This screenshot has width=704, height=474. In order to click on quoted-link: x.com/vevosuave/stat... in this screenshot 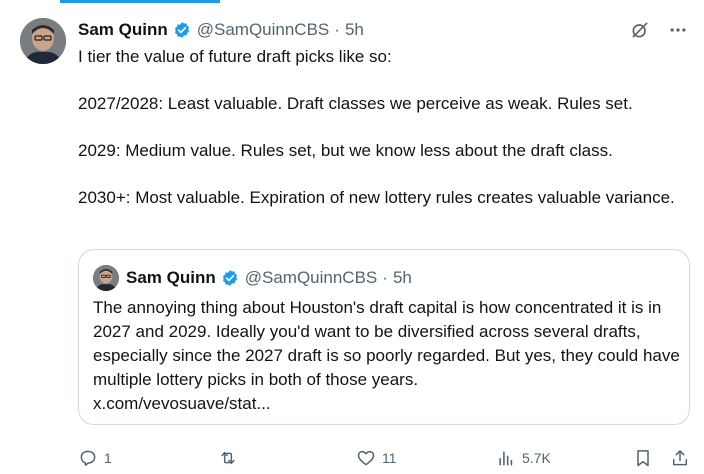, I will do `click(388, 404)`.